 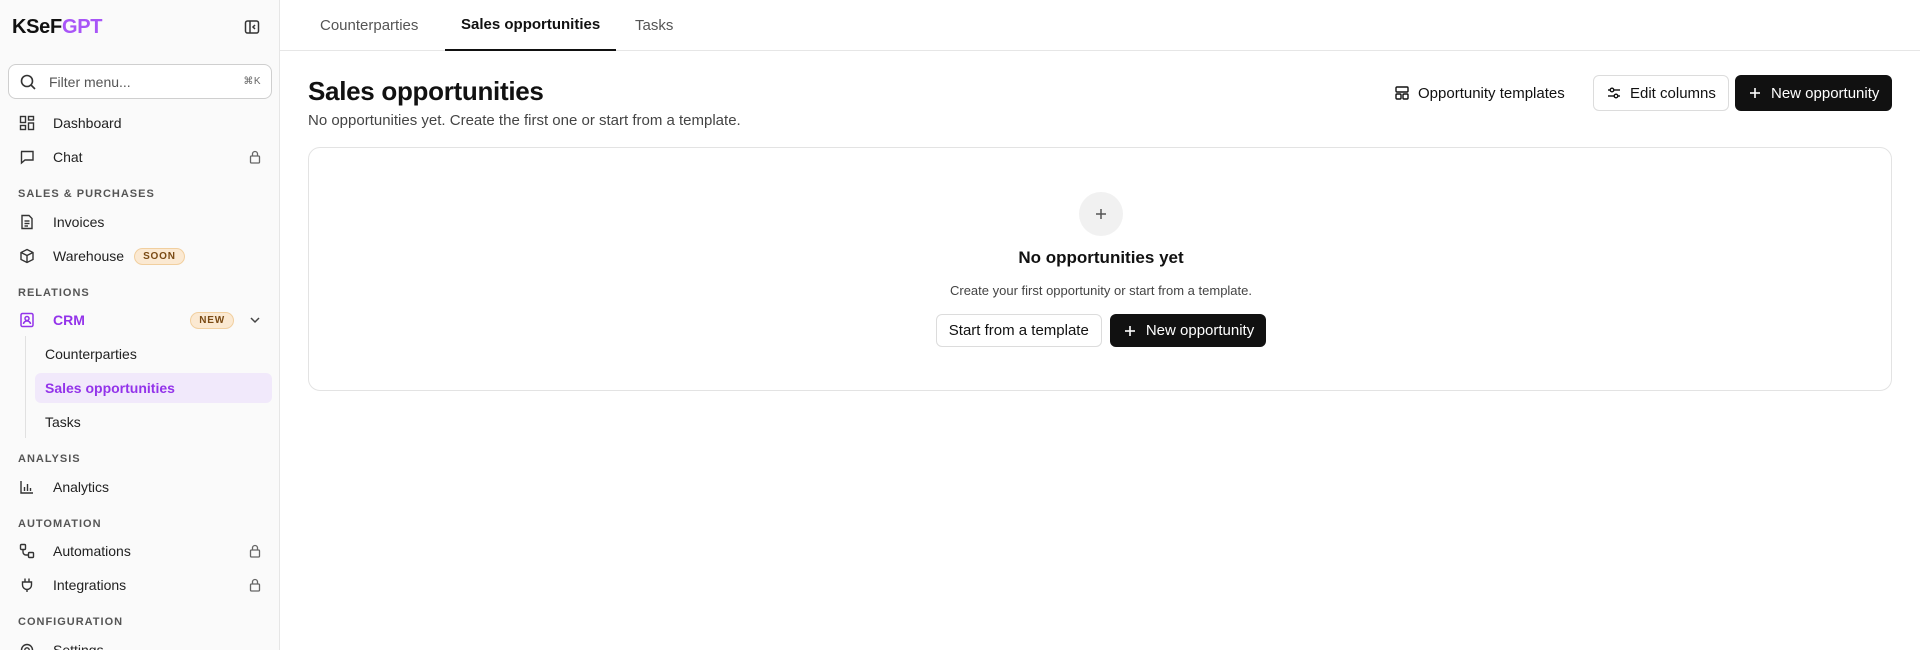 I want to click on section-label-relations: RELATIONS, so click(x=54, y=293).